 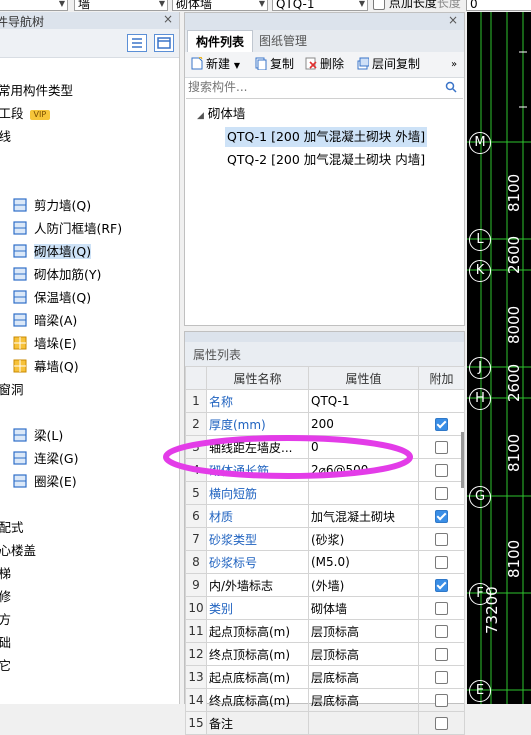 I want to click on tree-item-label: 门窗洞, so click(x=12, y=389).